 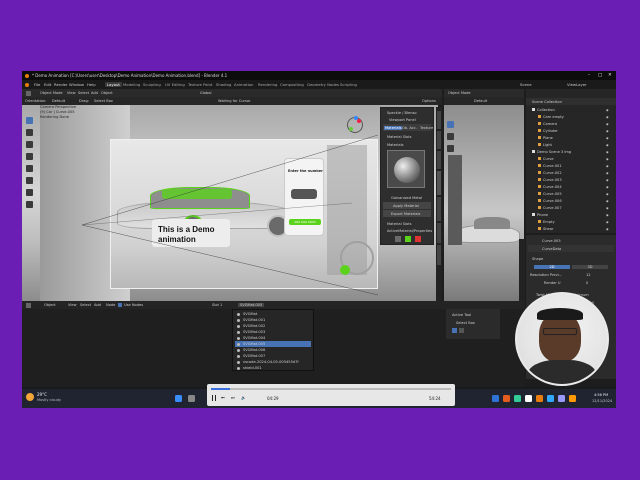 What do you see at coordinates (571, 186) in the screenshot?
I see `outliner-item: Curve.004 ◉` at bounding box center [571, 186].